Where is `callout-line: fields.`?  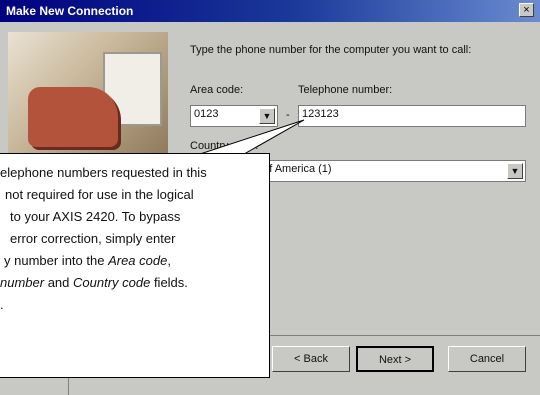 callout-line: fields. is located at coordinates (169, 282).